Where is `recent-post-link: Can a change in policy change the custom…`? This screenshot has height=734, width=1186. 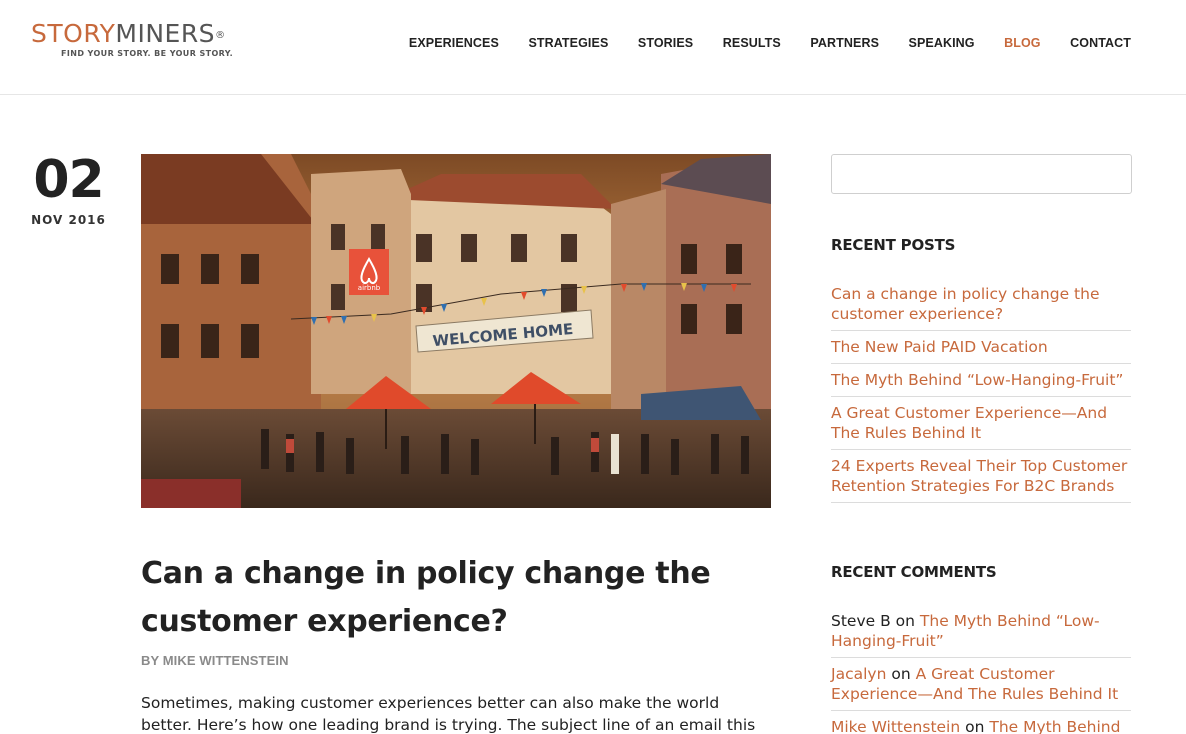 recent-post-link: Can a change in policy change the custom… is located at coordinates (981, 304).